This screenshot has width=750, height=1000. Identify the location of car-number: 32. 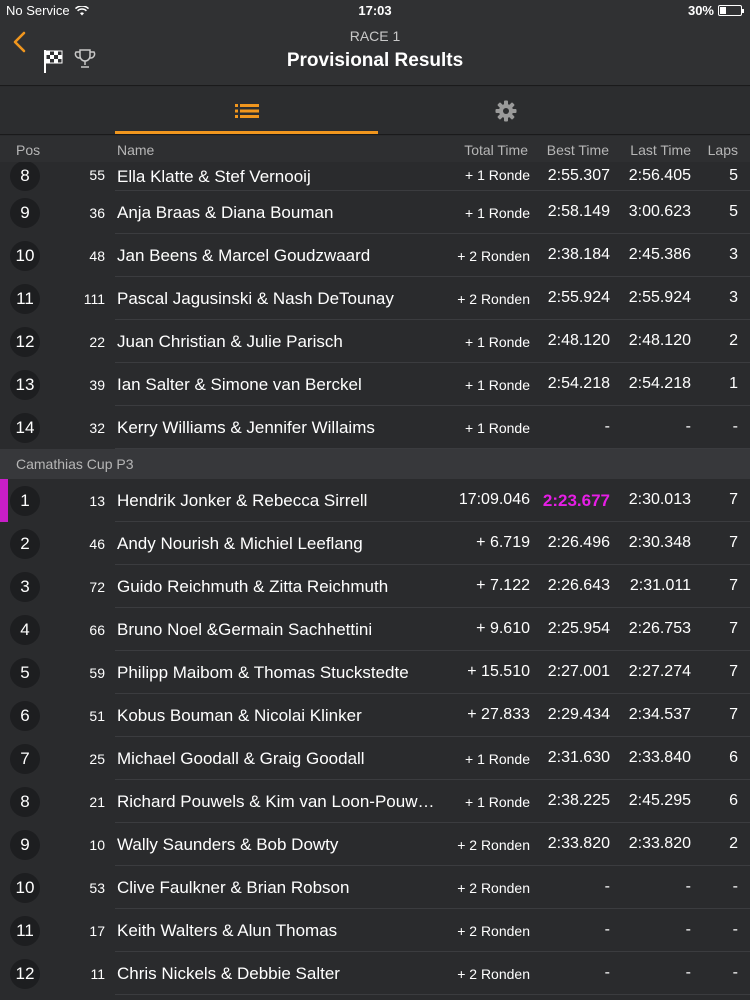
(97, 428).